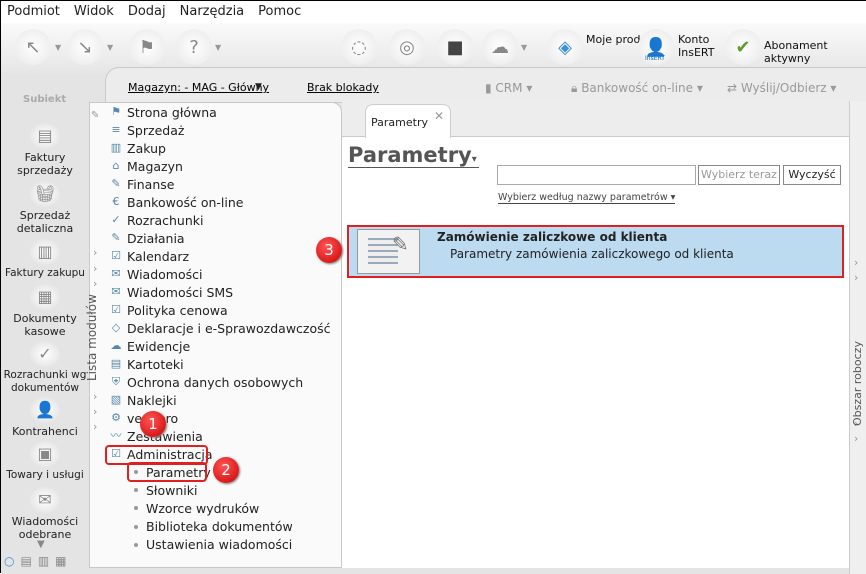 The width and height of the screenshot is (866, 574). What do you see at coordinates (45, 514) in the screenshot?
I see `nav-wiadomosci-odebrane: ✉ Wiadomości odebrane` at bounding box center [45, 514].